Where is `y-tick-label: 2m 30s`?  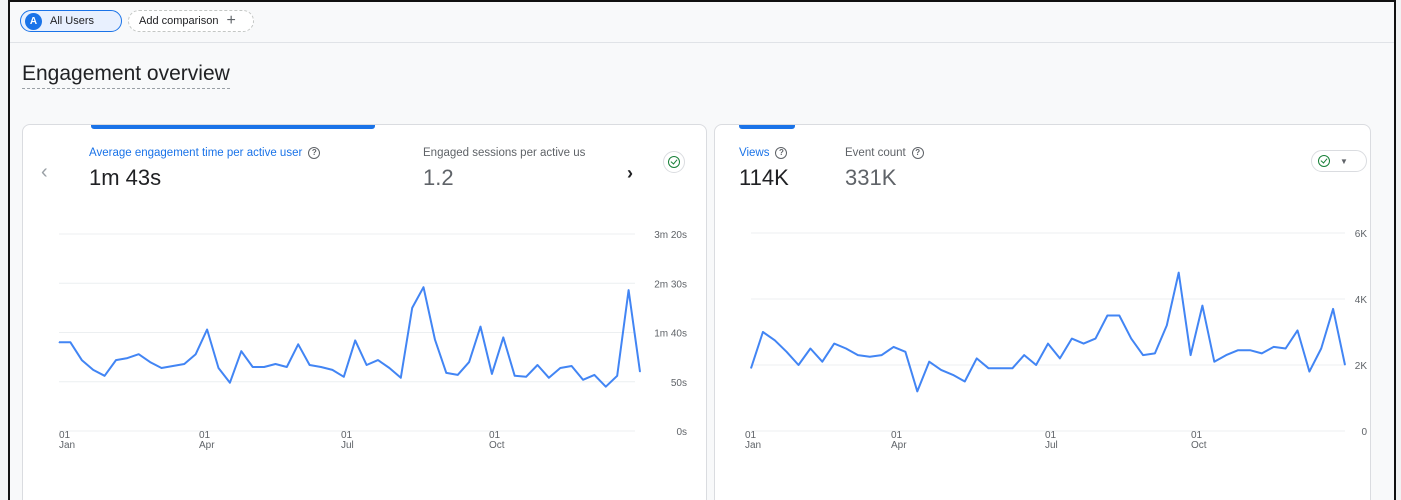
y-tick-label: 2m 30s is located at coordinates (670, 284).